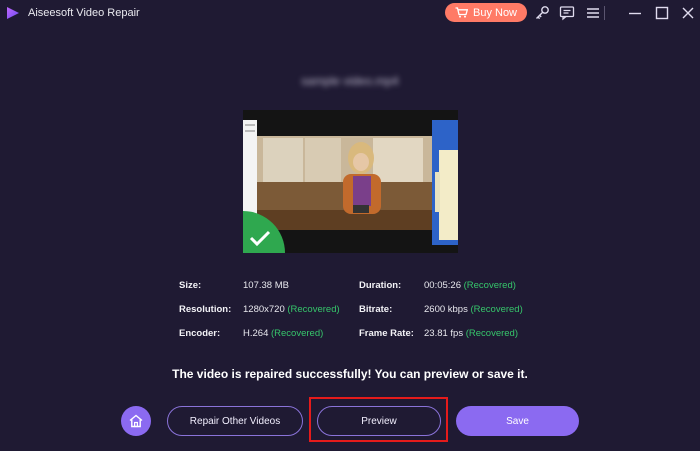 Image resolution: width=700 pixels, height=451 pixels. What do you see at coordinates (190, 285) in the screenshot?
I see `size-label: Size:` at bounding box center [190, 285].